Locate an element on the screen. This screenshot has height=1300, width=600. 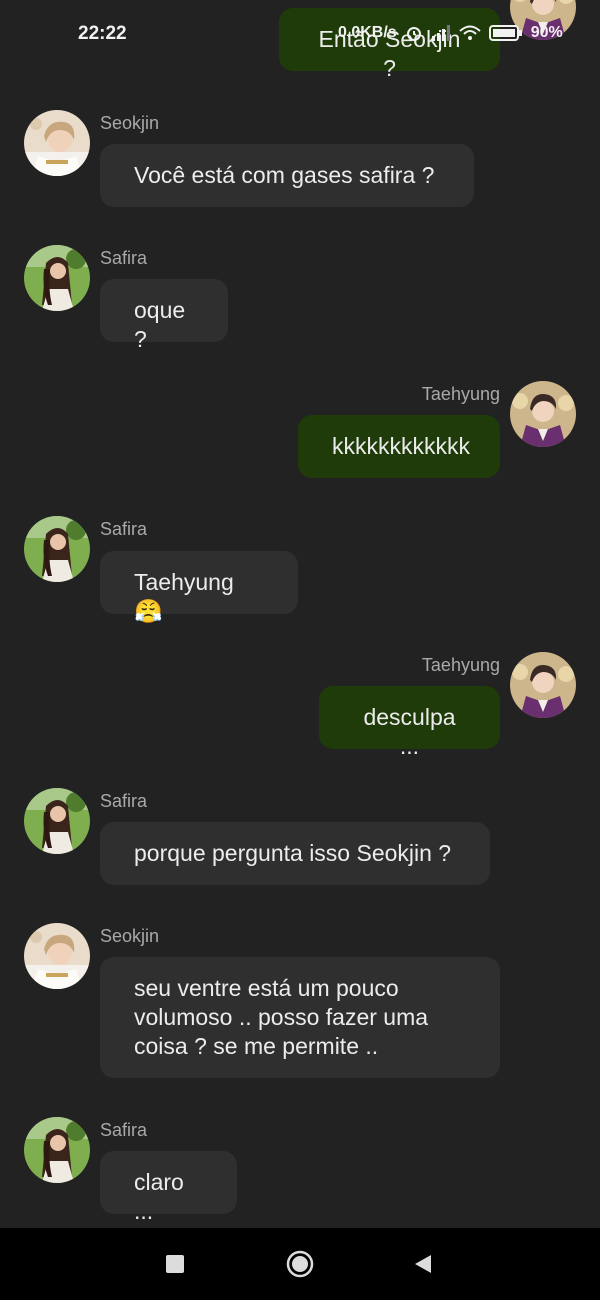
message-bubble: Você está com gases safira ? is located at coordinates (287, 175).